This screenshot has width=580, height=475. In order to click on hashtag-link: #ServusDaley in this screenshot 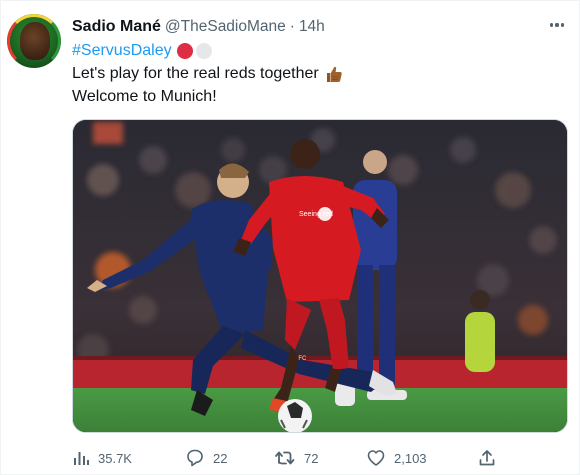, I will do `click(122, 50)`.